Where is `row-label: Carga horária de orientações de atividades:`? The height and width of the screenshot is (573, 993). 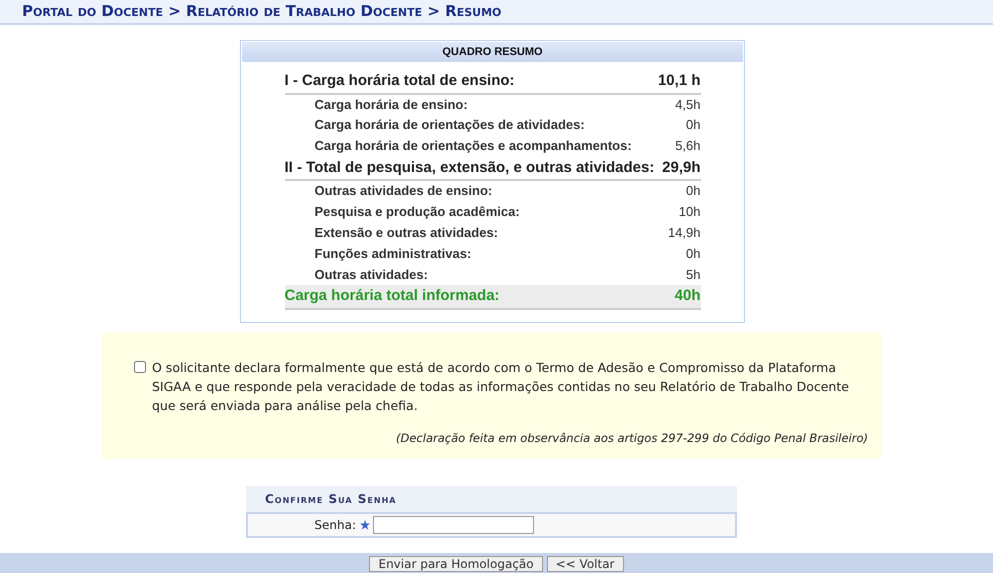 row-label: Carga horária de orientações de atividades: is located at coordinates (450, 125).